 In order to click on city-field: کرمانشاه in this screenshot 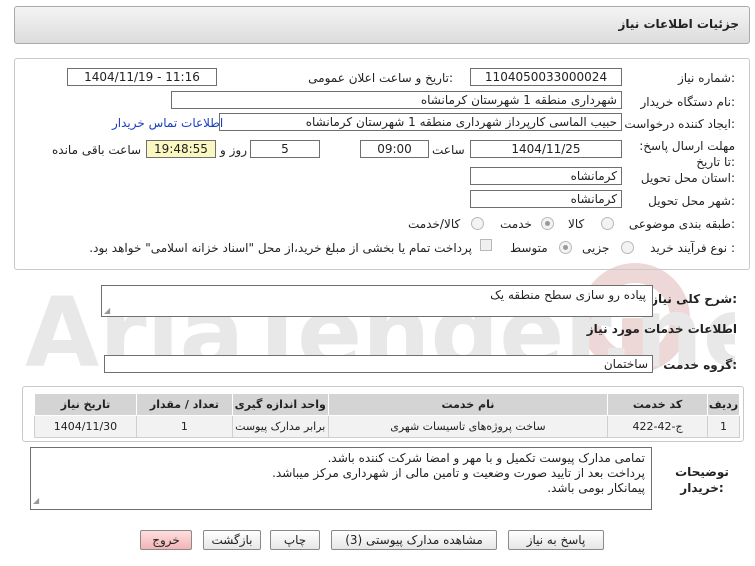, I will do `click(546, 199)`.